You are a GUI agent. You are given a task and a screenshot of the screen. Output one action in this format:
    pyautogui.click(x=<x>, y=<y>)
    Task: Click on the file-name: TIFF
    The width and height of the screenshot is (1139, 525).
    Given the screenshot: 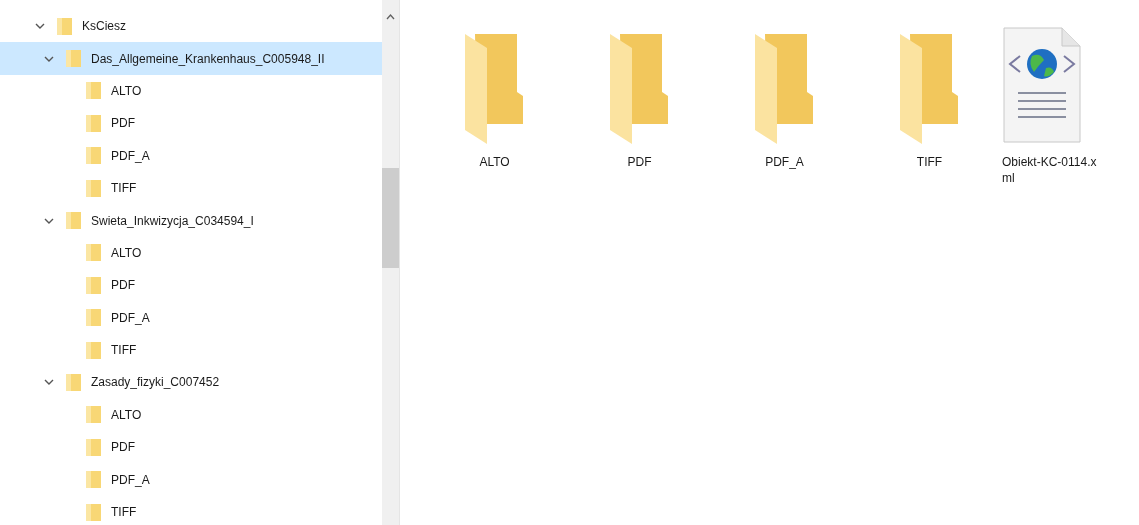 What is the action you would take?
    pyautogui.click(x=929, y=162)
    